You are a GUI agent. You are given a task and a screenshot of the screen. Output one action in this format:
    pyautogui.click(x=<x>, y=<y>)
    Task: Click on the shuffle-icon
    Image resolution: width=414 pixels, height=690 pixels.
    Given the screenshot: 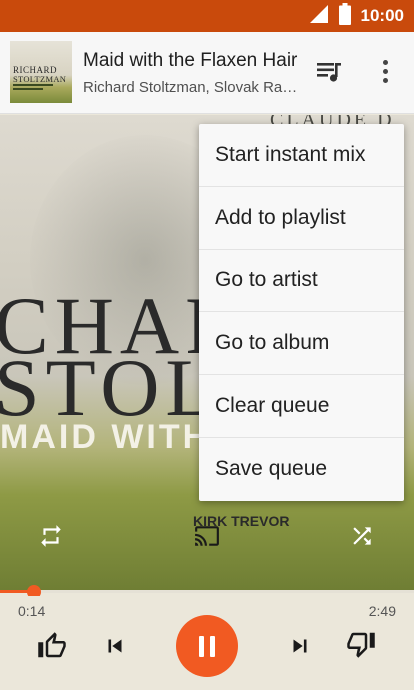 What is the action you would take?
    pyautogui.click(x=362, y=536)
    